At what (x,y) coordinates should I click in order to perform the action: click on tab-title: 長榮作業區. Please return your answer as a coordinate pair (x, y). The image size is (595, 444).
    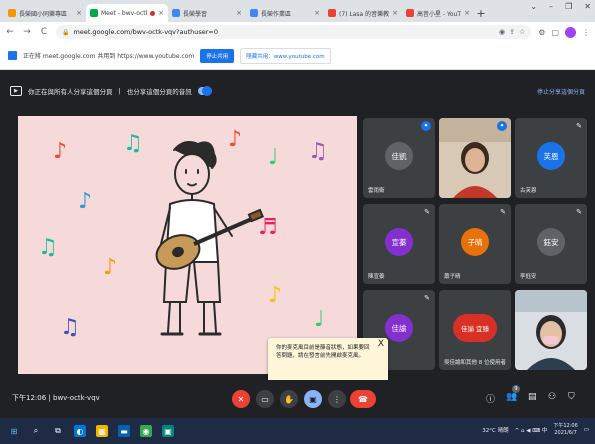
    Looking at the image, I should click on (276, 14).